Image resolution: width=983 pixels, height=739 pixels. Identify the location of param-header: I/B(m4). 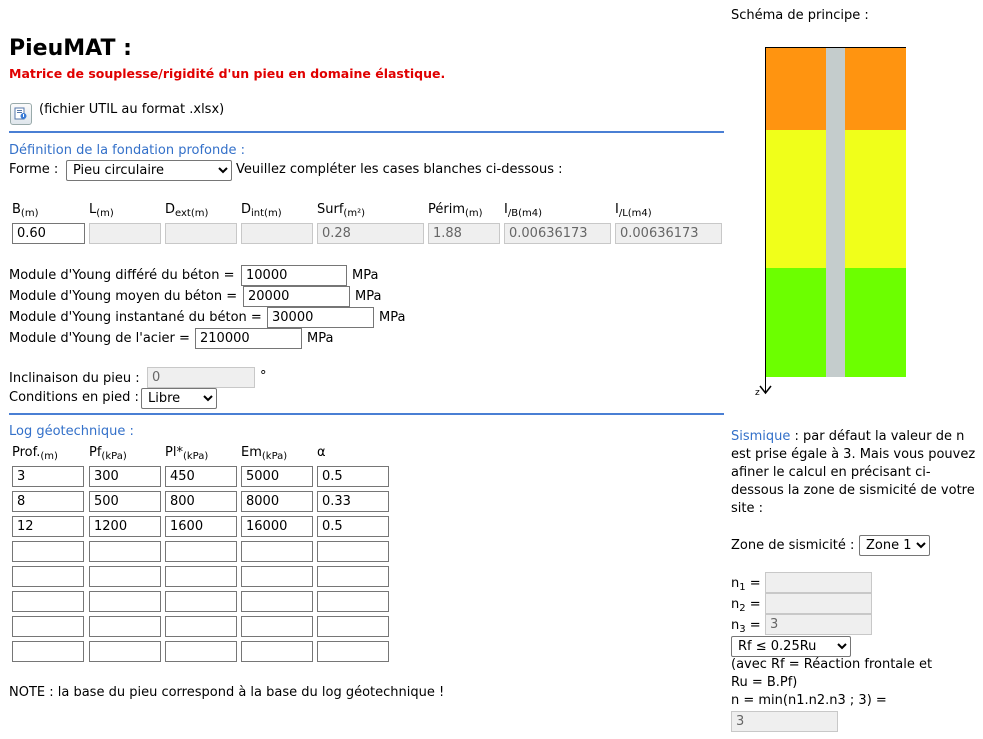
(523, 210).